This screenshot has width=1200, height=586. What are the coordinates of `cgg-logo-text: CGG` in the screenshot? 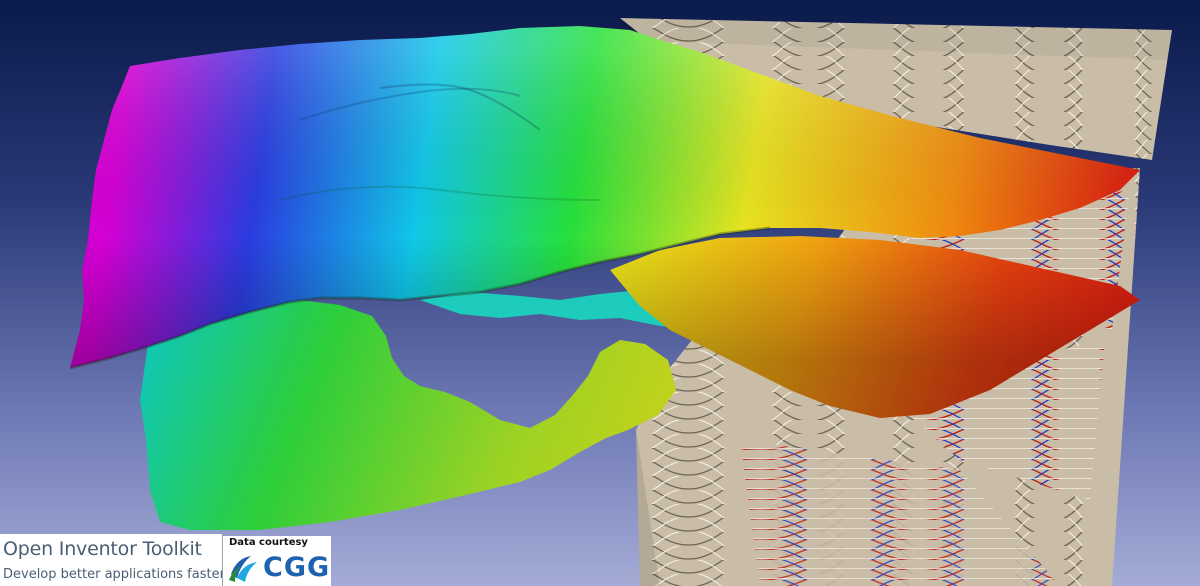 It's located at (297, 567).